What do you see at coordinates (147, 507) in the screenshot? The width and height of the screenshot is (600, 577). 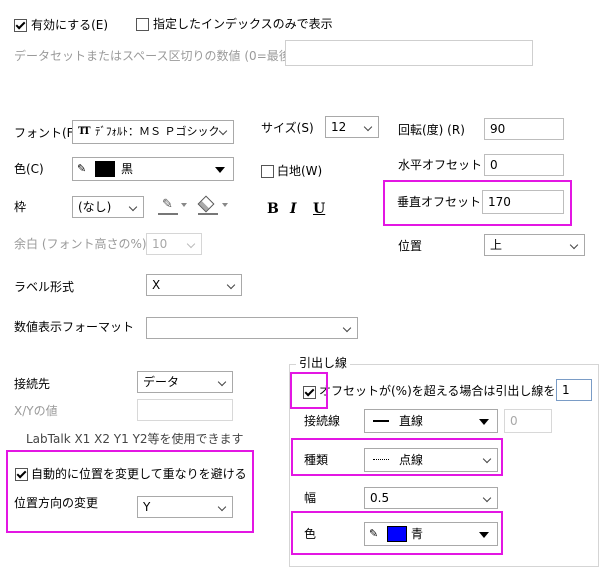 I see `pos-direction-value: Y` at bounding box center [147, 507].